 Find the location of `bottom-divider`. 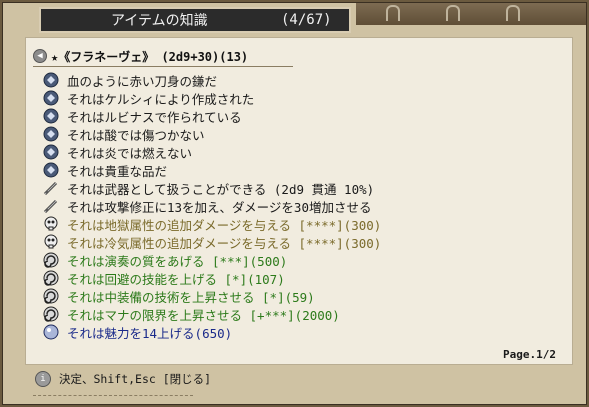

bottom-divider is located at coordinates (113, 400).